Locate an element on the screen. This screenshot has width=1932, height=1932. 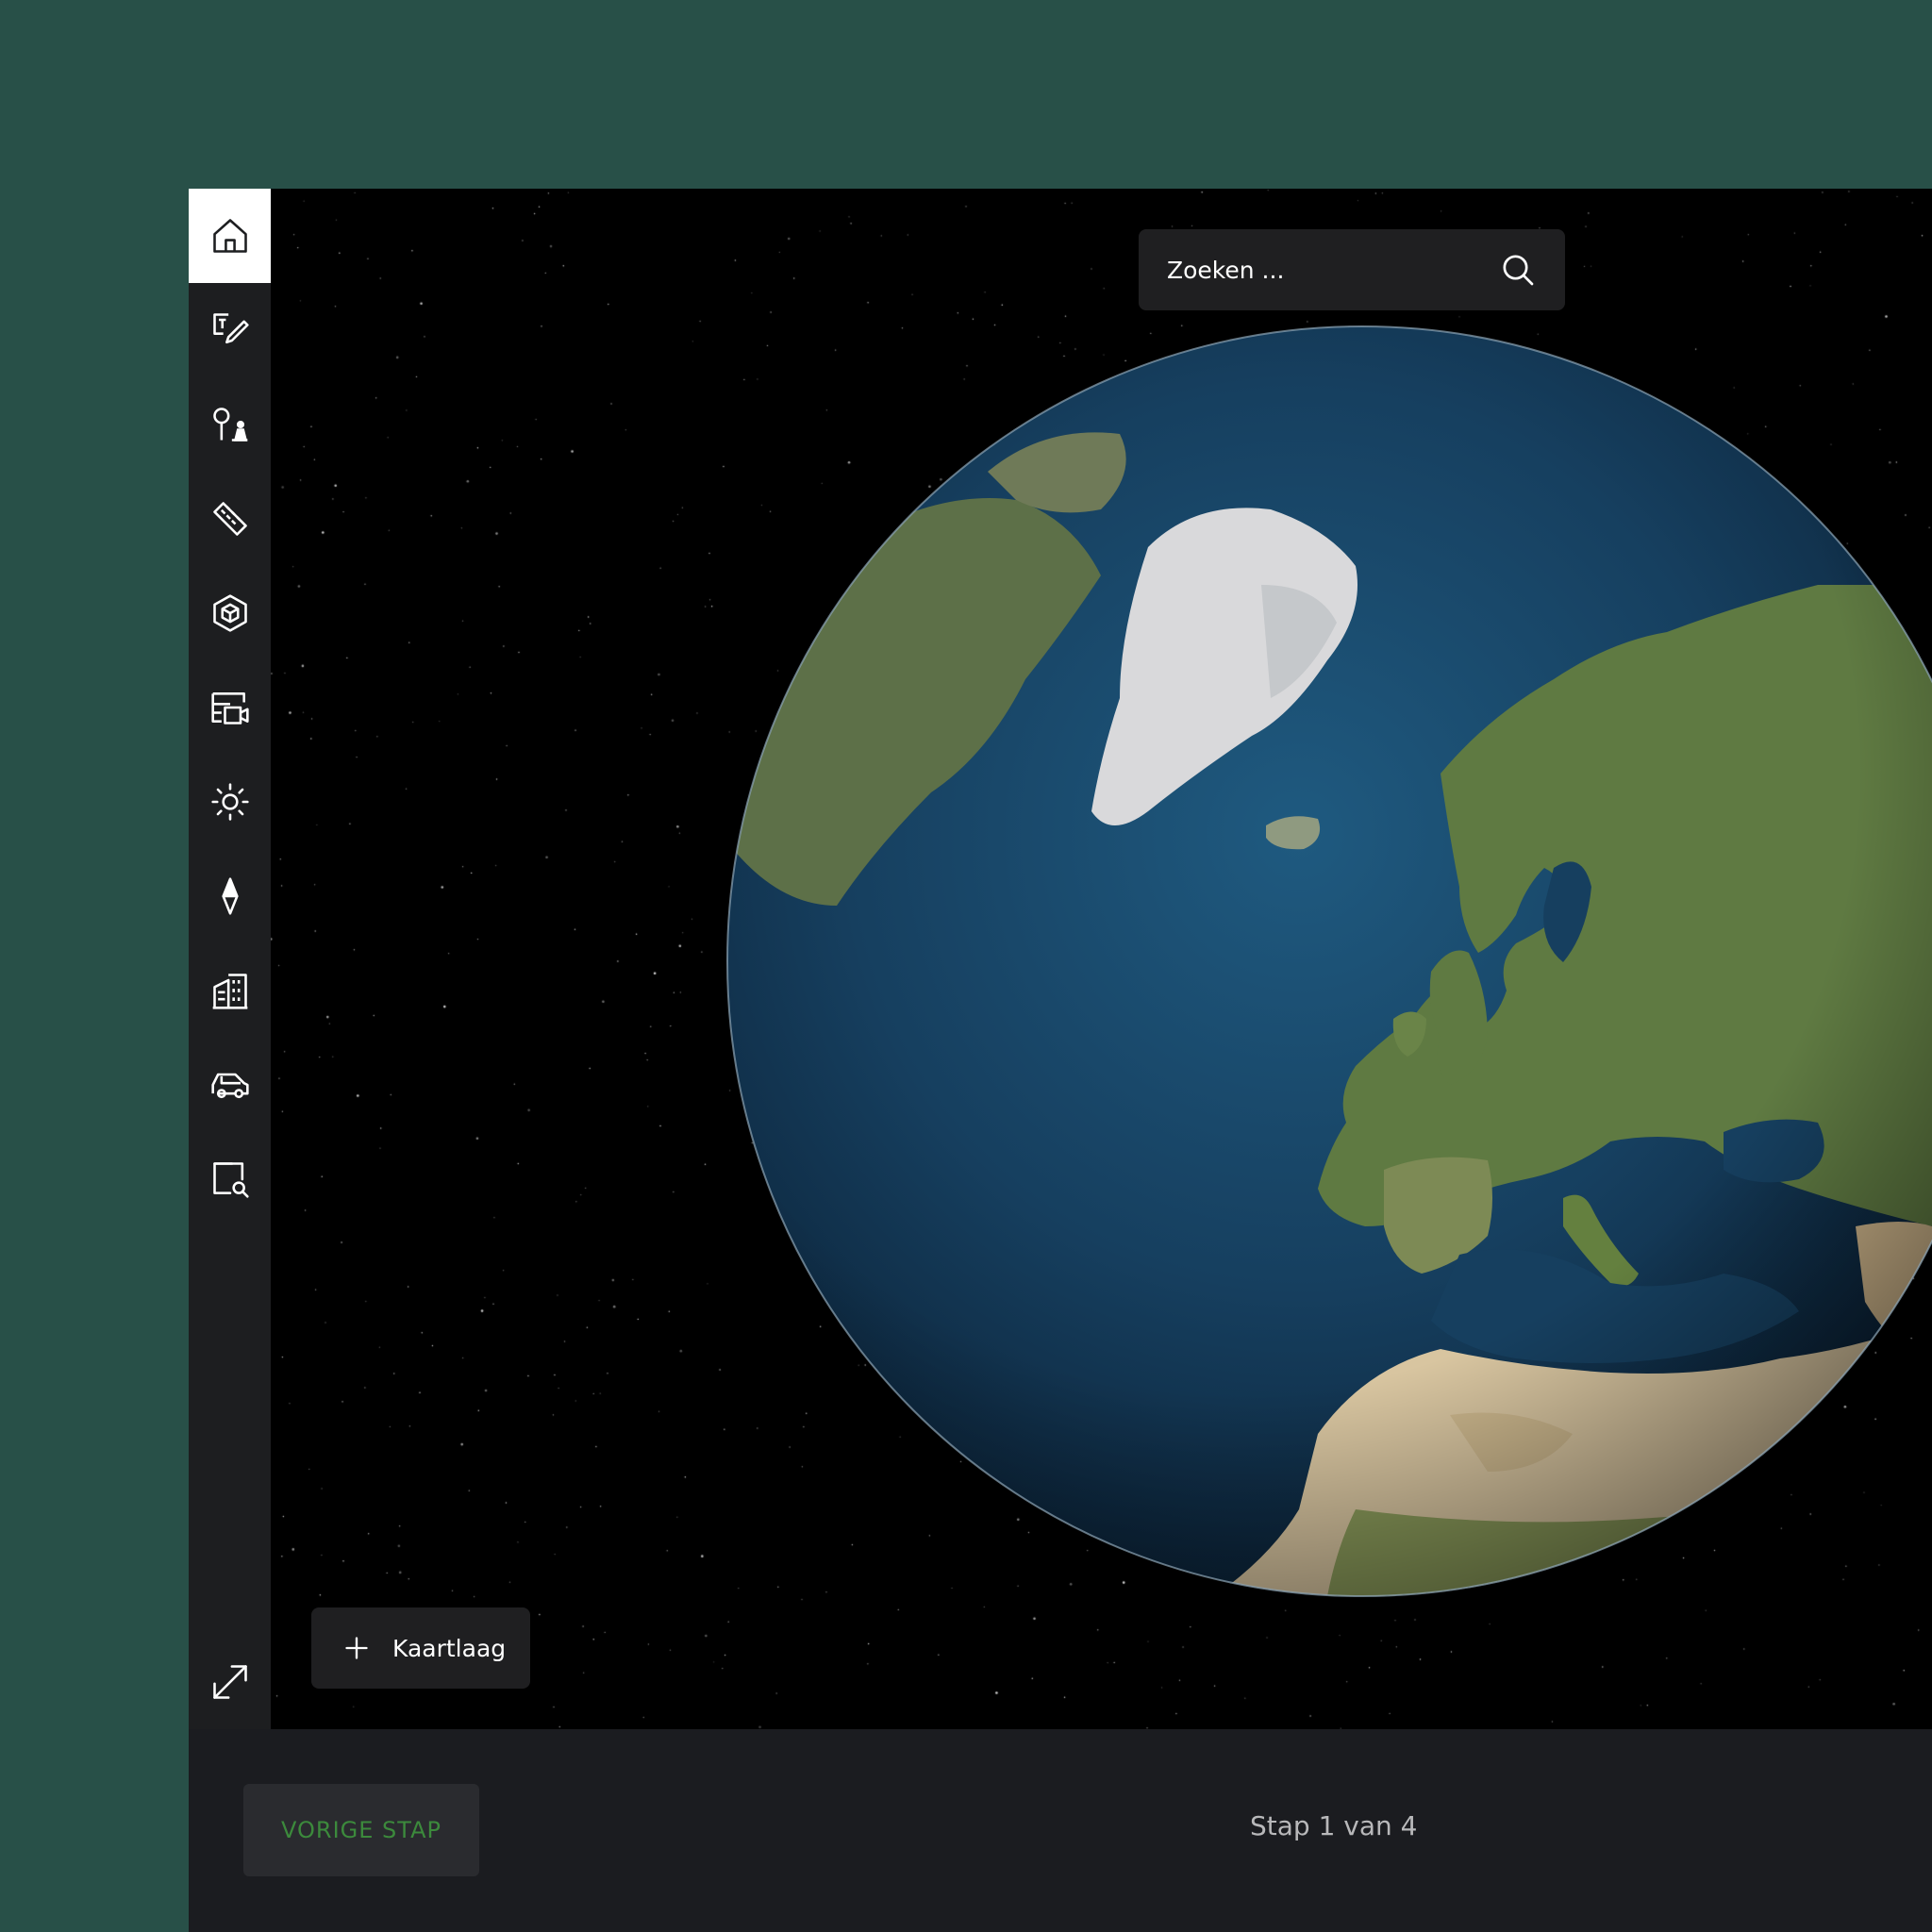
car-icon is located at coordinates (229, 1086).